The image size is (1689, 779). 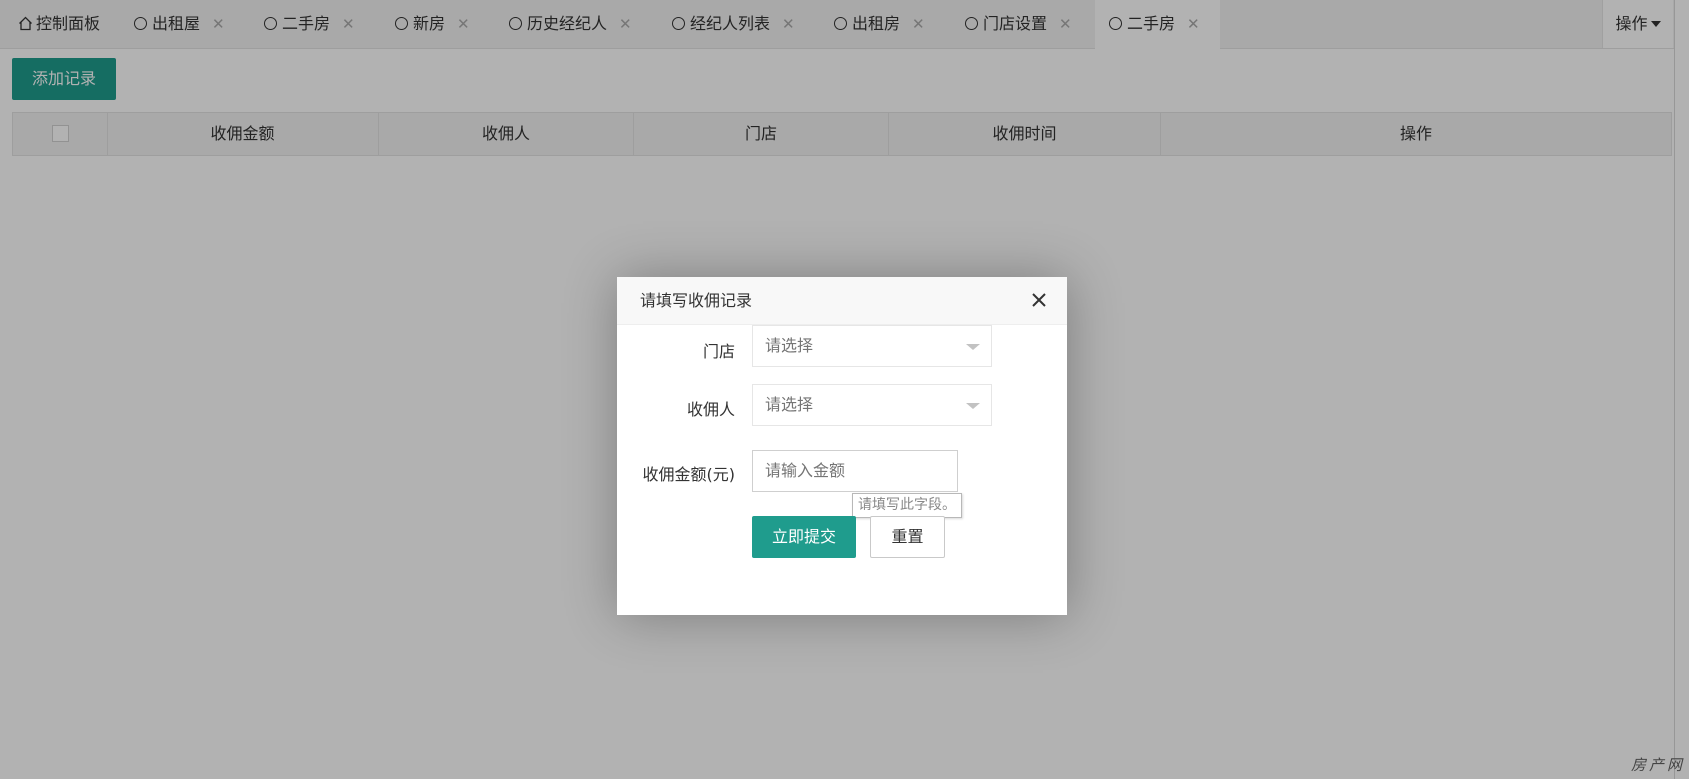 I want to click on dialog-title: 请填写收佣记录, so click(x=696, y=300).